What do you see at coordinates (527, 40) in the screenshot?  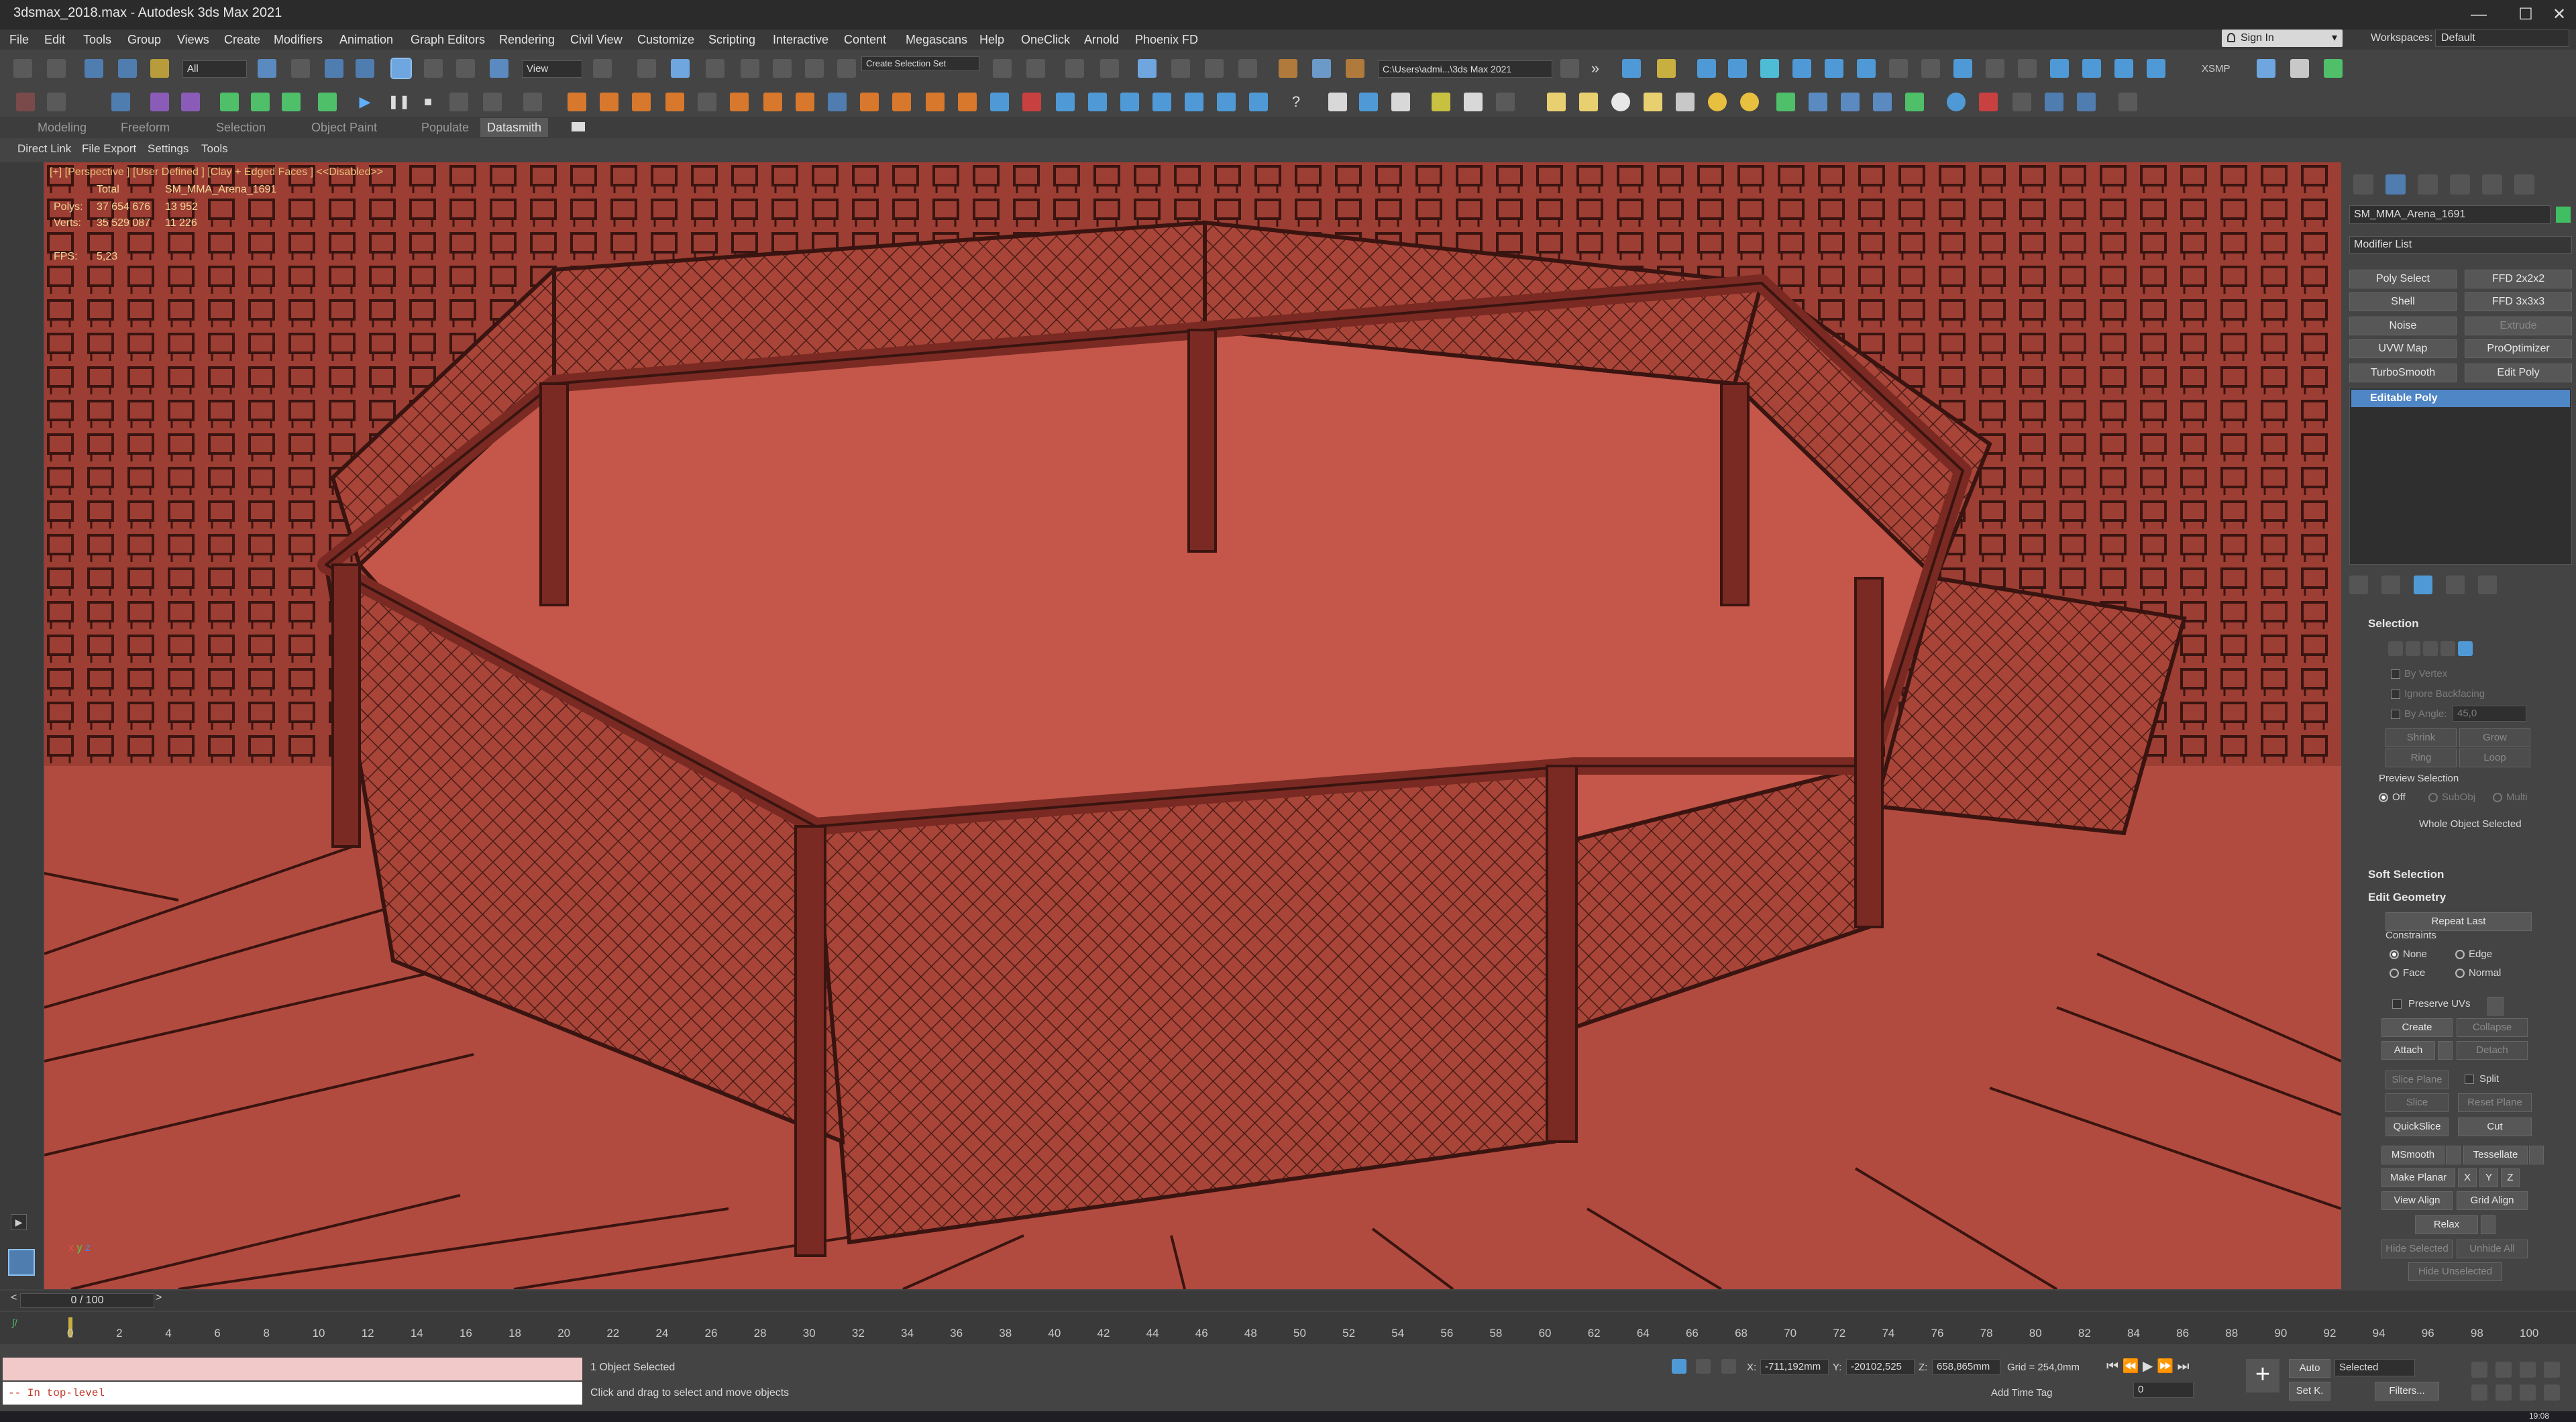 I see `menu-rendering: Rendering` at bounding box center [527, 40].